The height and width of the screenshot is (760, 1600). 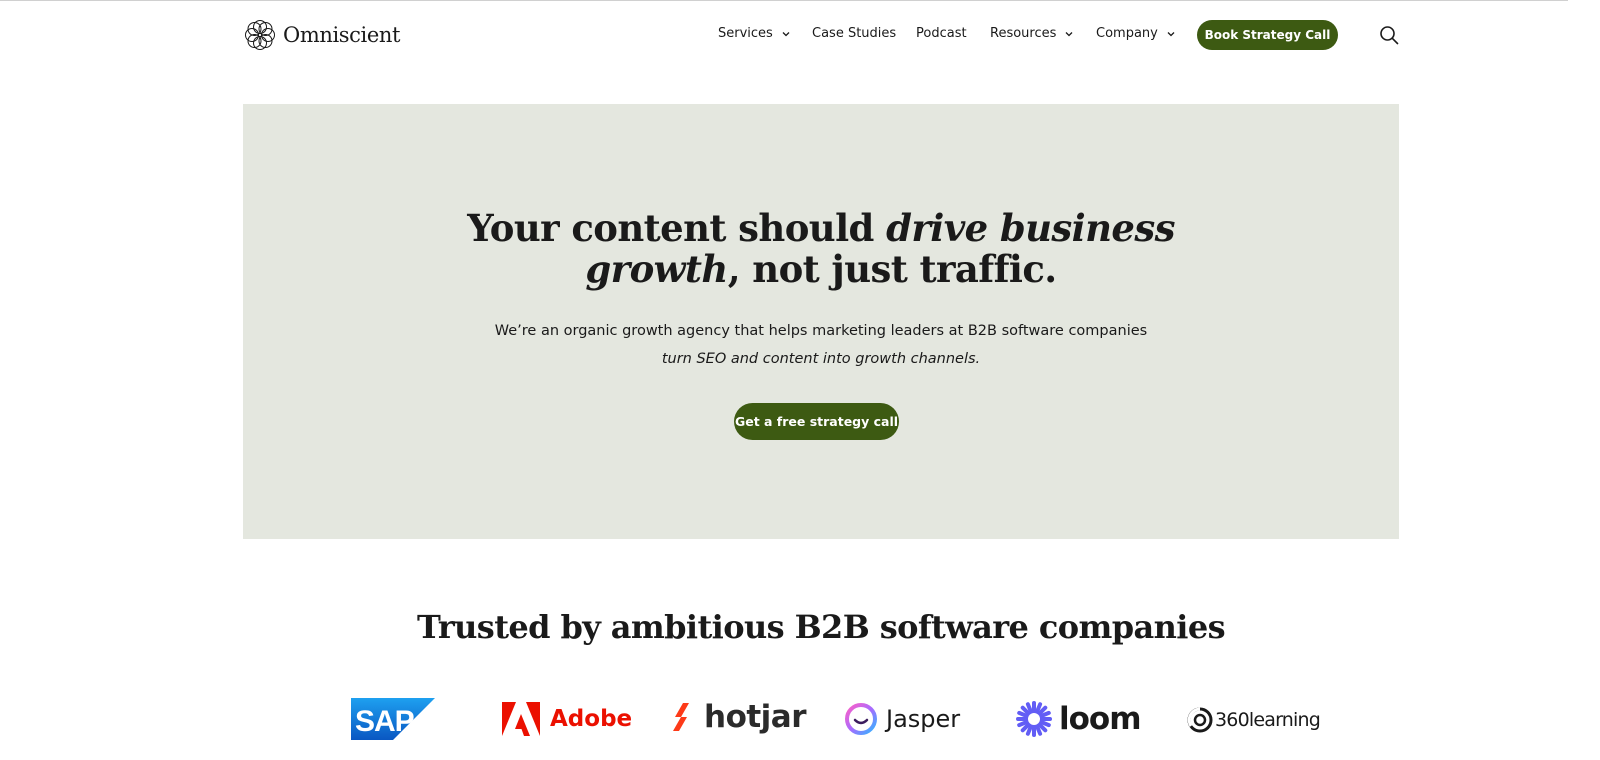 What do you see at coordinates (1389, 35) in the screenshot?
I see `search-icon` at bounding box center [1389, 35].